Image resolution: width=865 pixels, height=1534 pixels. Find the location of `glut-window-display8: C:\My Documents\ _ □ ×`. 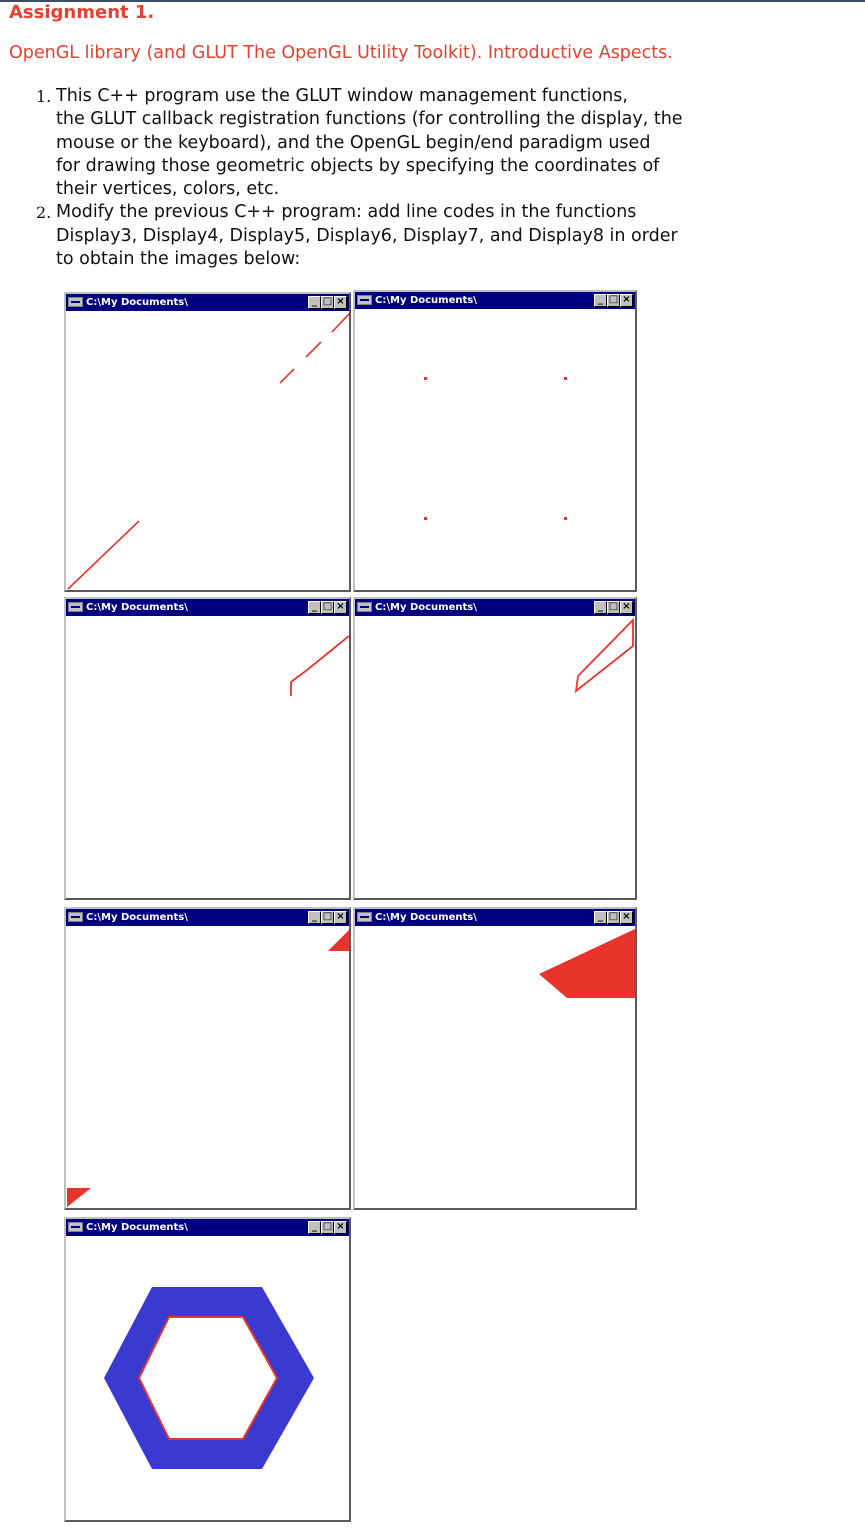

glut-window-display8: C:\My Documents\ _ □ × is located at coordinates (495, 1058).